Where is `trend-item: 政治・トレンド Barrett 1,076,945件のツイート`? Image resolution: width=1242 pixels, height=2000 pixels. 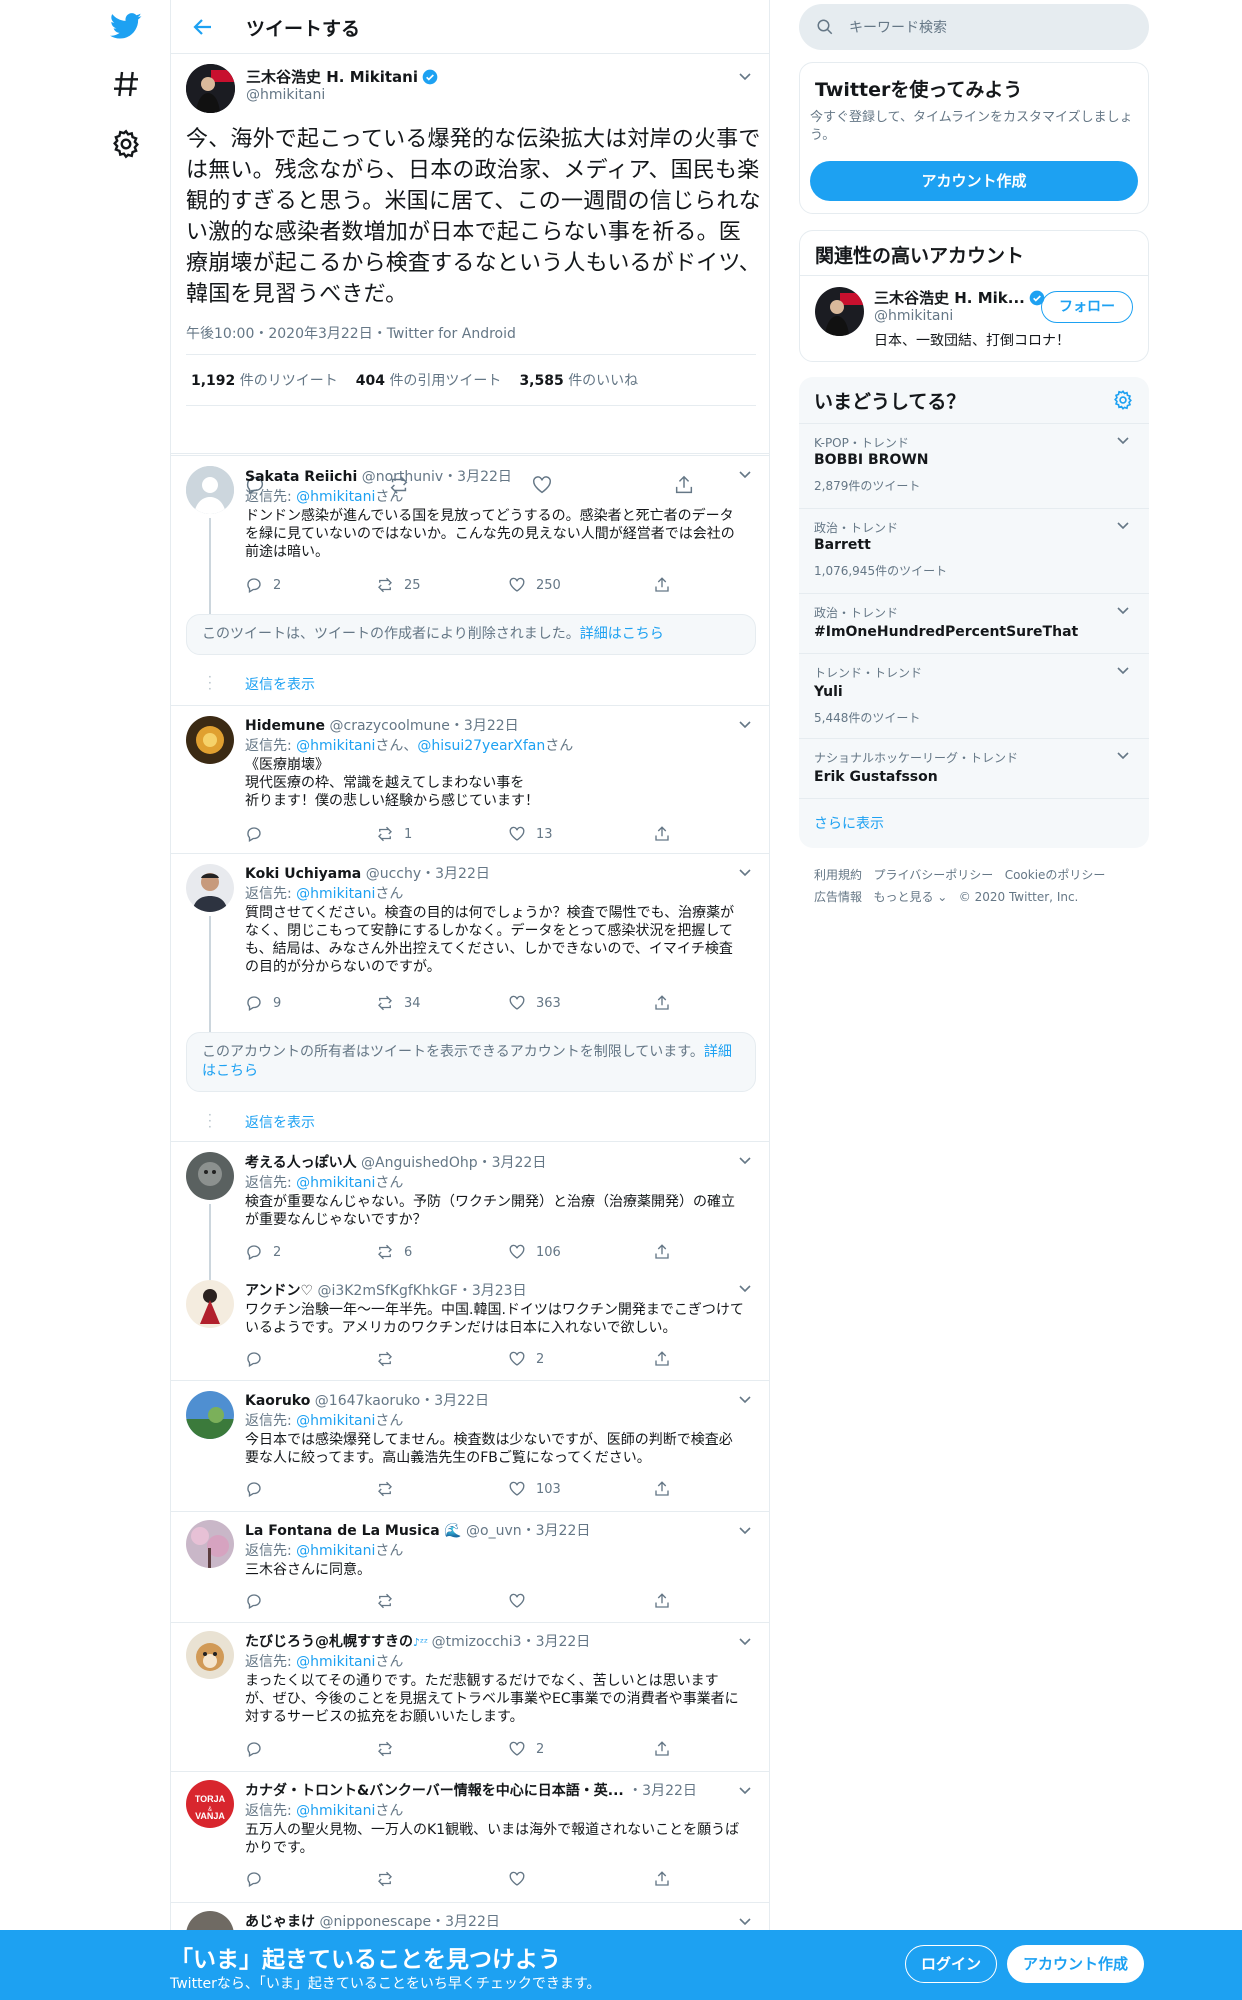 trend-item: 政治・トレンド Barrett 1,076,945件のツイート is located at coordinates (974, 550).